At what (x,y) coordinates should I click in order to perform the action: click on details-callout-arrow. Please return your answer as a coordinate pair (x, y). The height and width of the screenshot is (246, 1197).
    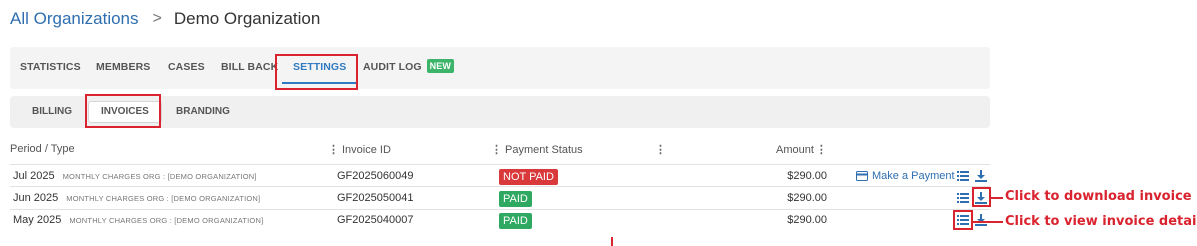
    Looking at the image, I should click on (988, 222).